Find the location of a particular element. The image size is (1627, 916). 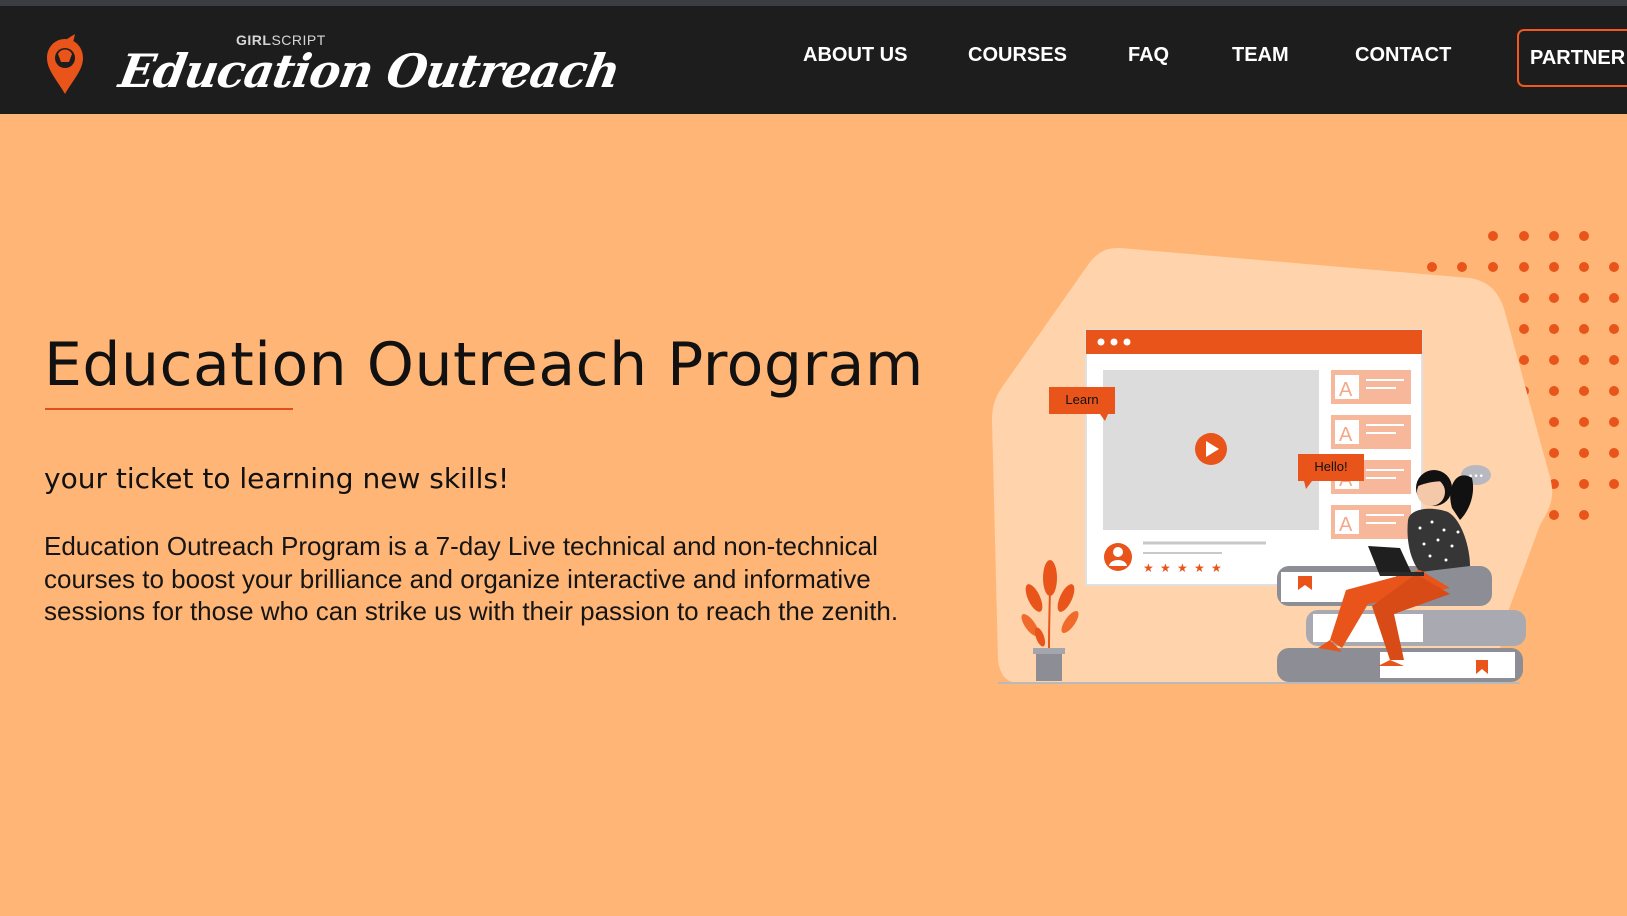

site-logo: GIRLSCRIPT Education Outreach is located at coordinates (332, 64).